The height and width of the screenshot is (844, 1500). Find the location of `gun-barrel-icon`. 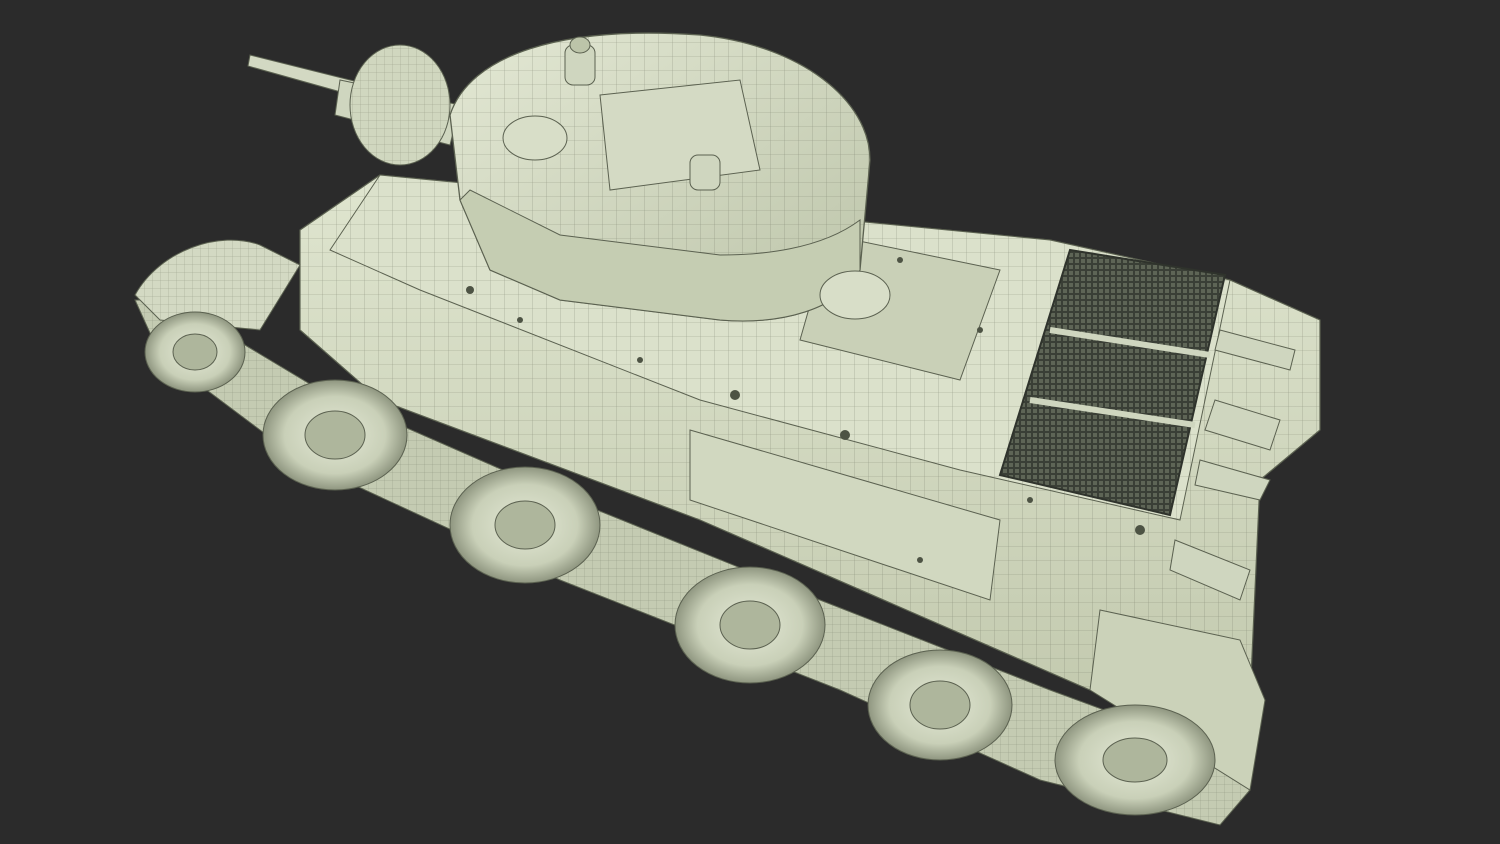

gun-barrel-icon is located at coordinates (354, 105).